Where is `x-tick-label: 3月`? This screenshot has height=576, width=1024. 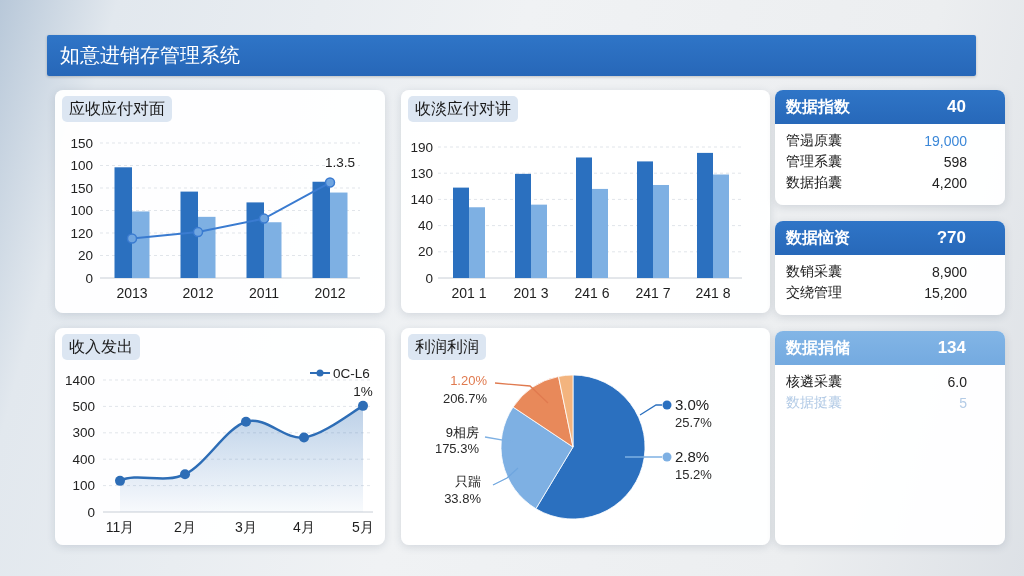
x-tick-label: 3月 is located at coordinates (246, 527).